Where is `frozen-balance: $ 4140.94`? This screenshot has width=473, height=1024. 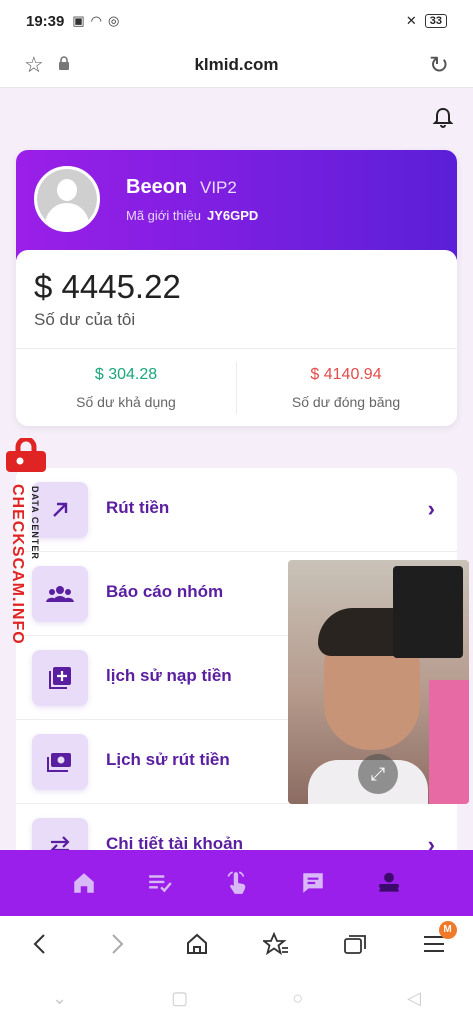 frozen-balance: $ 4140.94 is located at coordinates (346, 374).